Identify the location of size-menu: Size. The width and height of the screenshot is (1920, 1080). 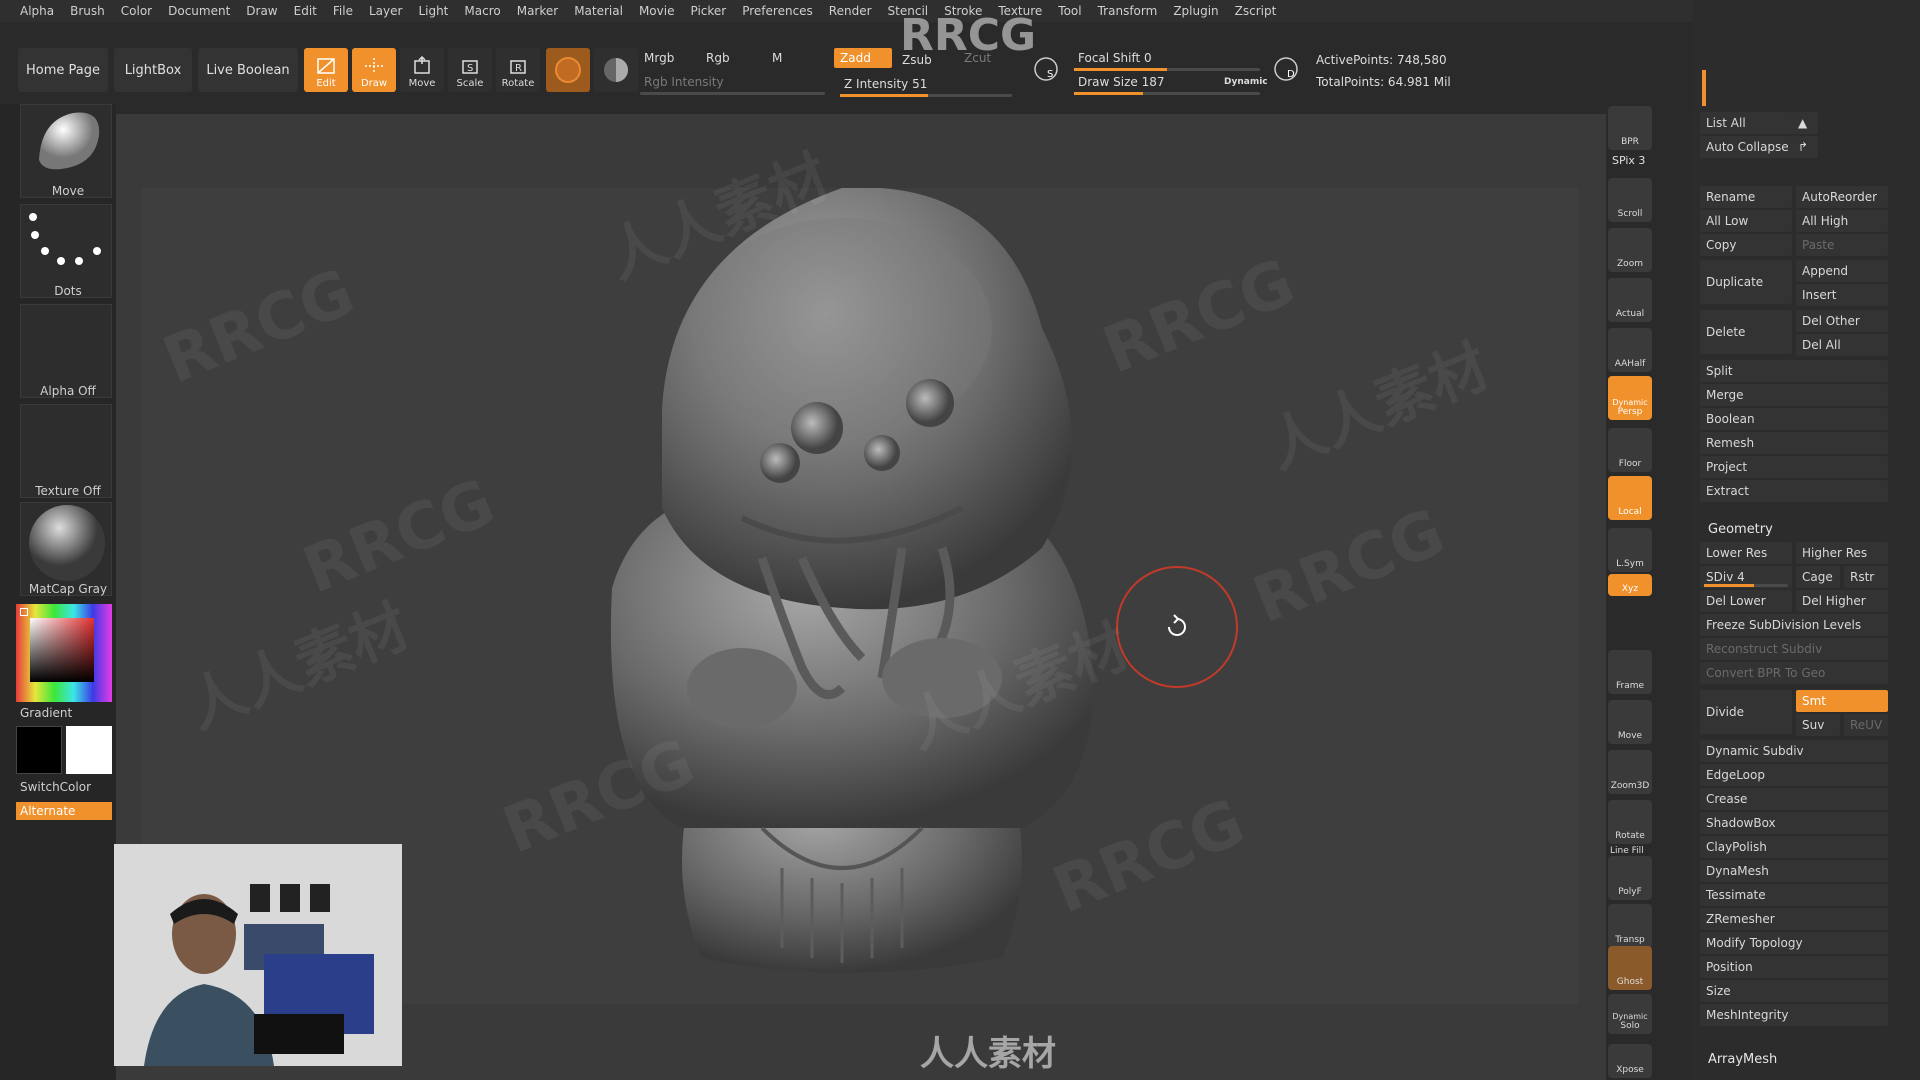
(1794, 991).